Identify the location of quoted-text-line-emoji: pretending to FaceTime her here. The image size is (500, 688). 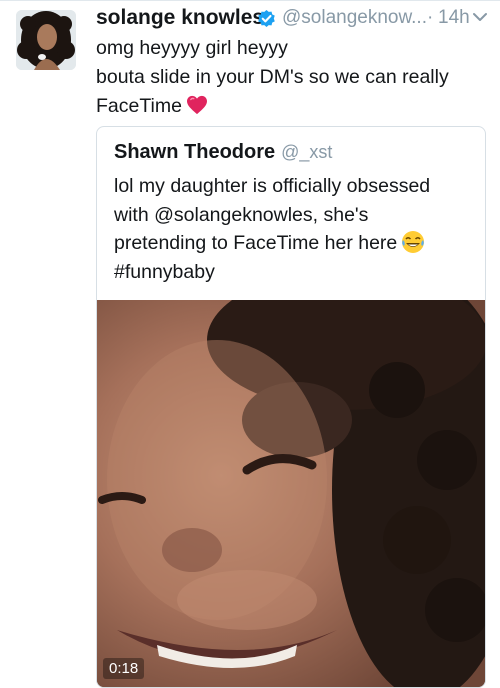
(294, 243).